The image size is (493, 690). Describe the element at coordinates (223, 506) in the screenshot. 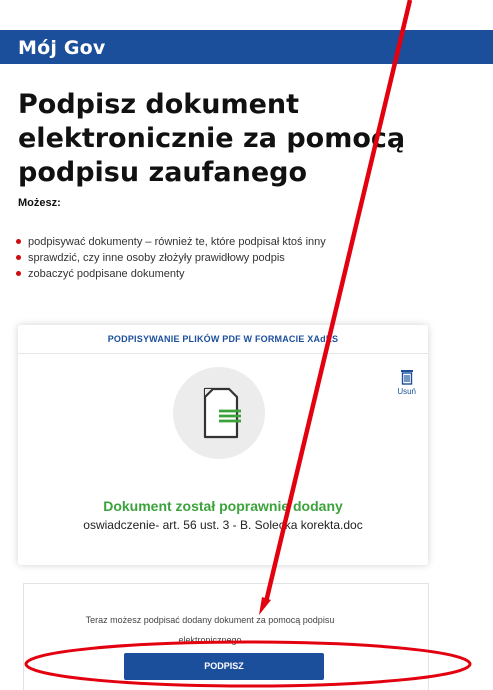

I see `status-message: Dokument został poprawnie dodany` at that location.